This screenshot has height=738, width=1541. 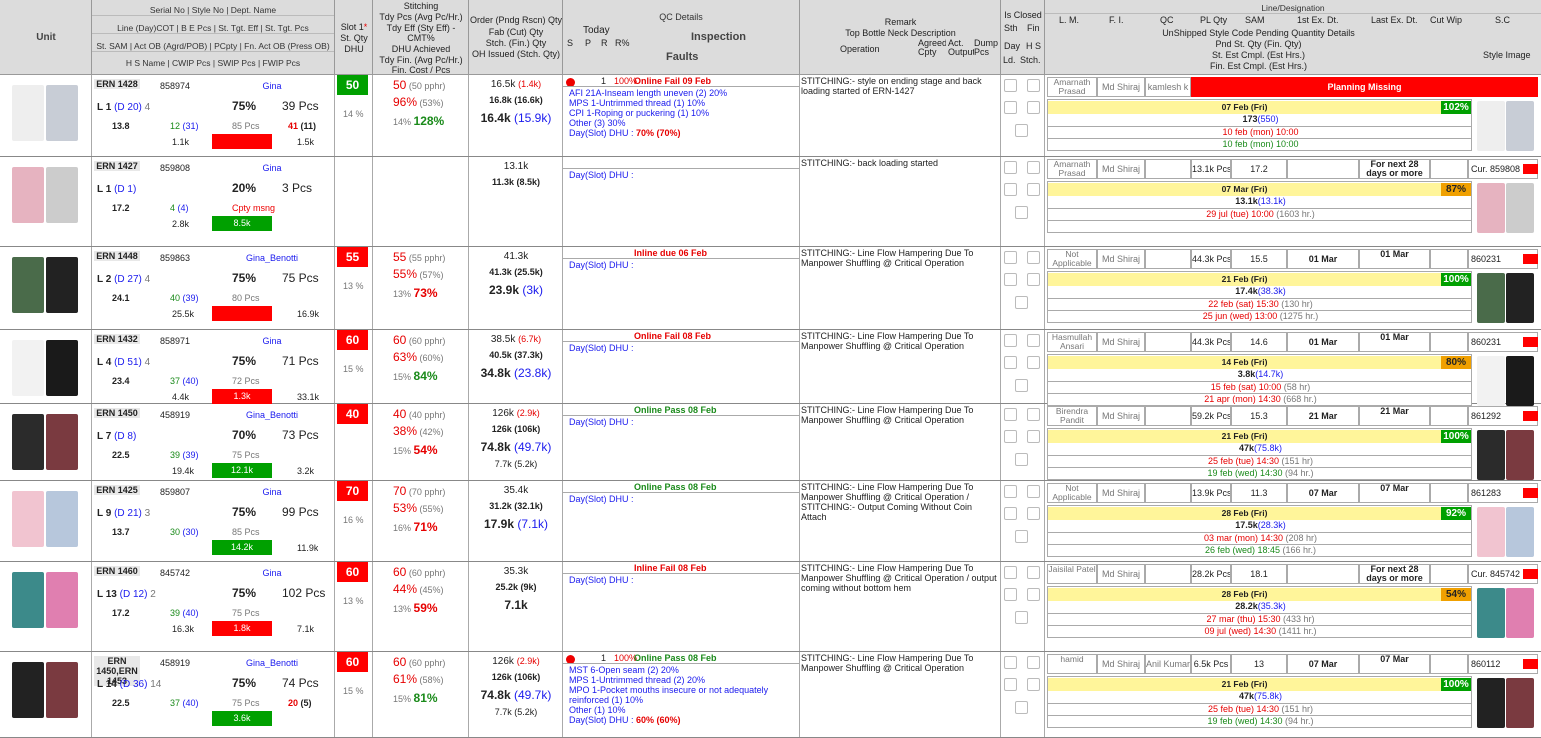 I want to click on fin-est-cmpl: 25 jun (wed) 13:00, so click(x=1240, y=316).